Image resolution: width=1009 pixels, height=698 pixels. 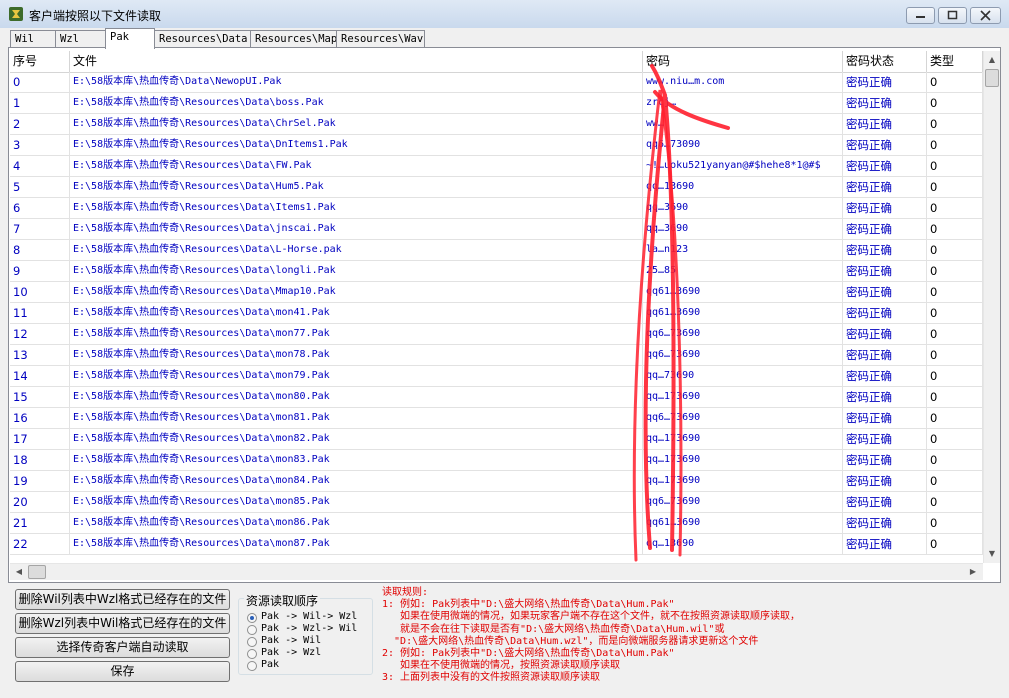 What do you see at coordinates (743, 313) in the screenshot?
I see `cell-password: qq61…3690` at bounding box center [743, 313].